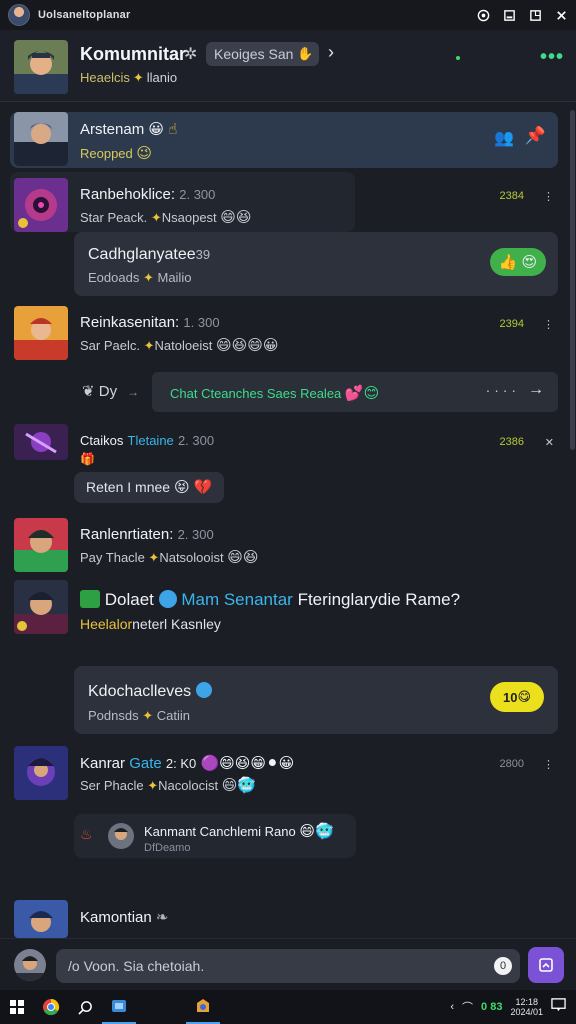 This screenshot has height=1024, width=576. I want to click on channel-title: Komumnitar, so click(133, 54).